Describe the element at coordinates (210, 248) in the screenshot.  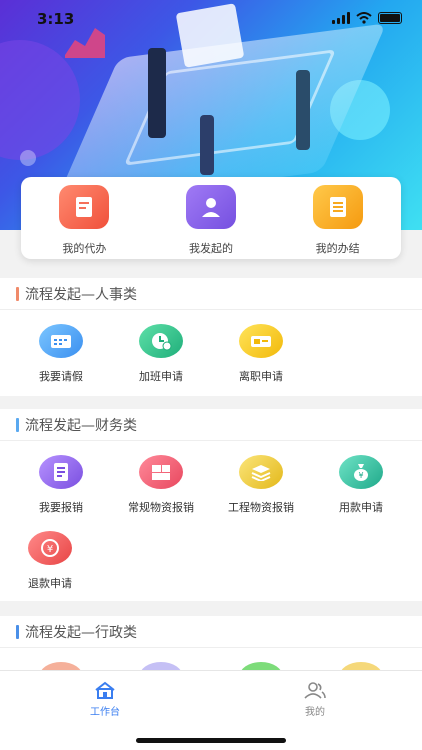
I see `quick-item-label: 我发起的` at that location.